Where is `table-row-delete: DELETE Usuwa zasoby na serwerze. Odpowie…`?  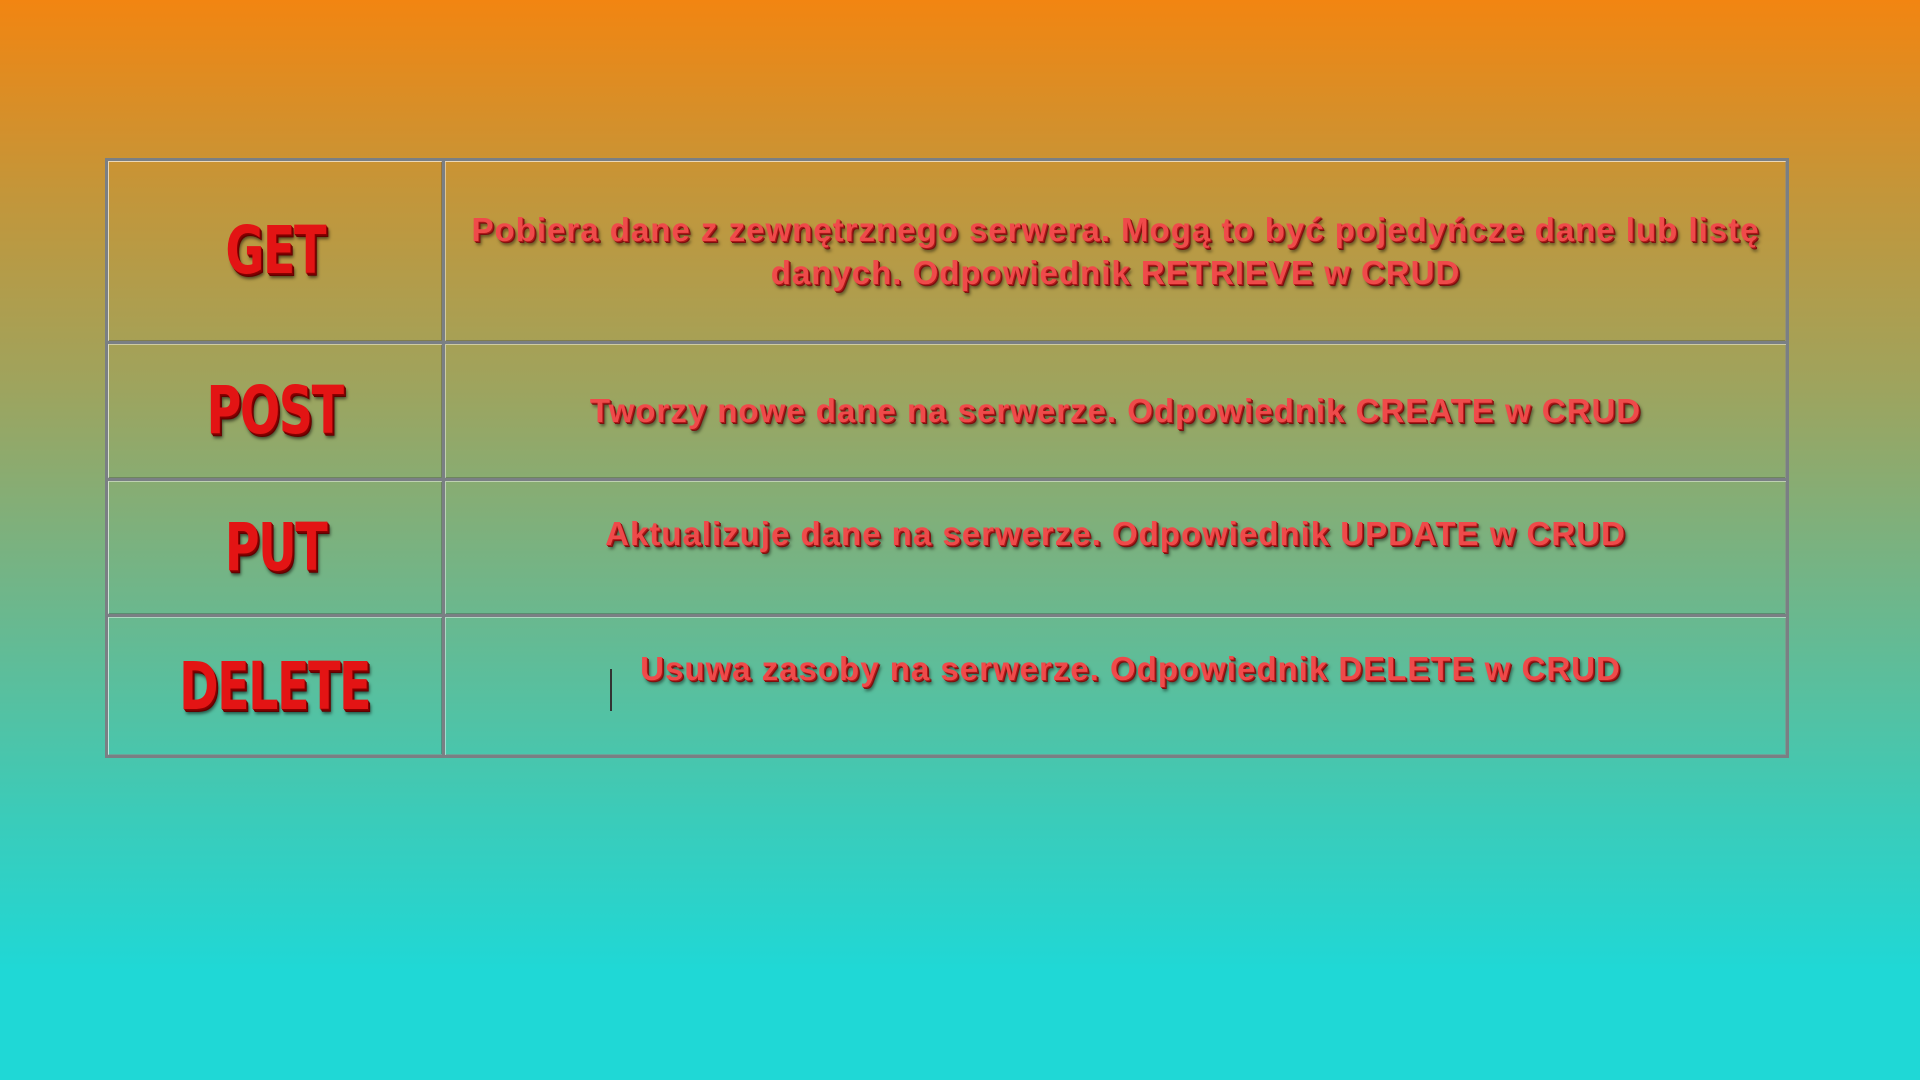
table-row-delete: DELETE Usuwa zasoby na serwerze. Odpowie… is located at coordinates (947, 686).